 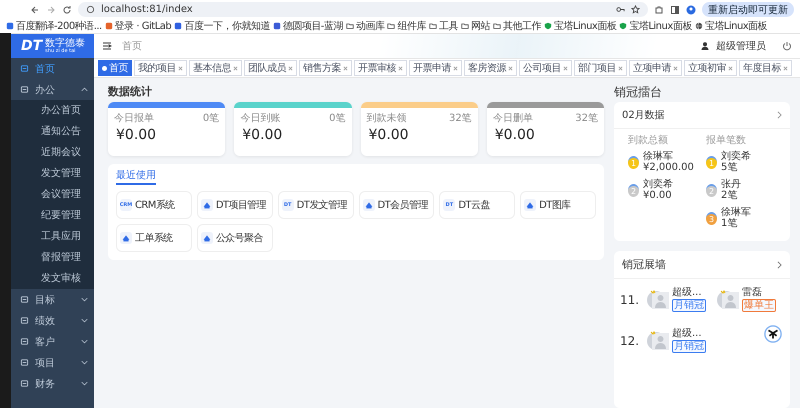 I want to click on app-shortcut: DT项目管理, so click(x=234, y=205).